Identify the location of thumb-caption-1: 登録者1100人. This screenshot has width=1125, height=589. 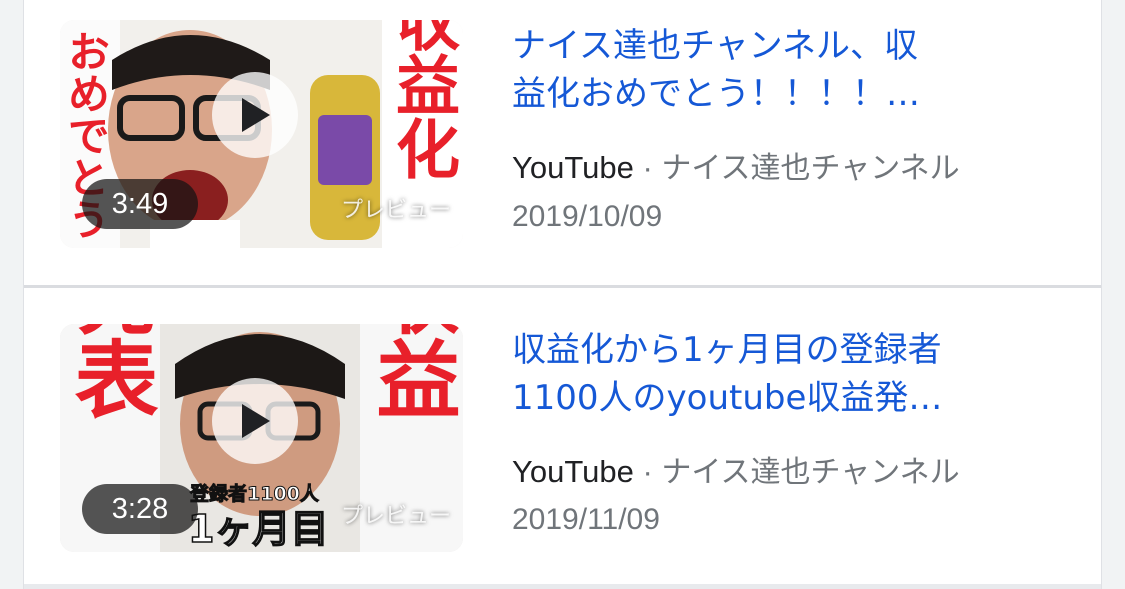
(254, 493).